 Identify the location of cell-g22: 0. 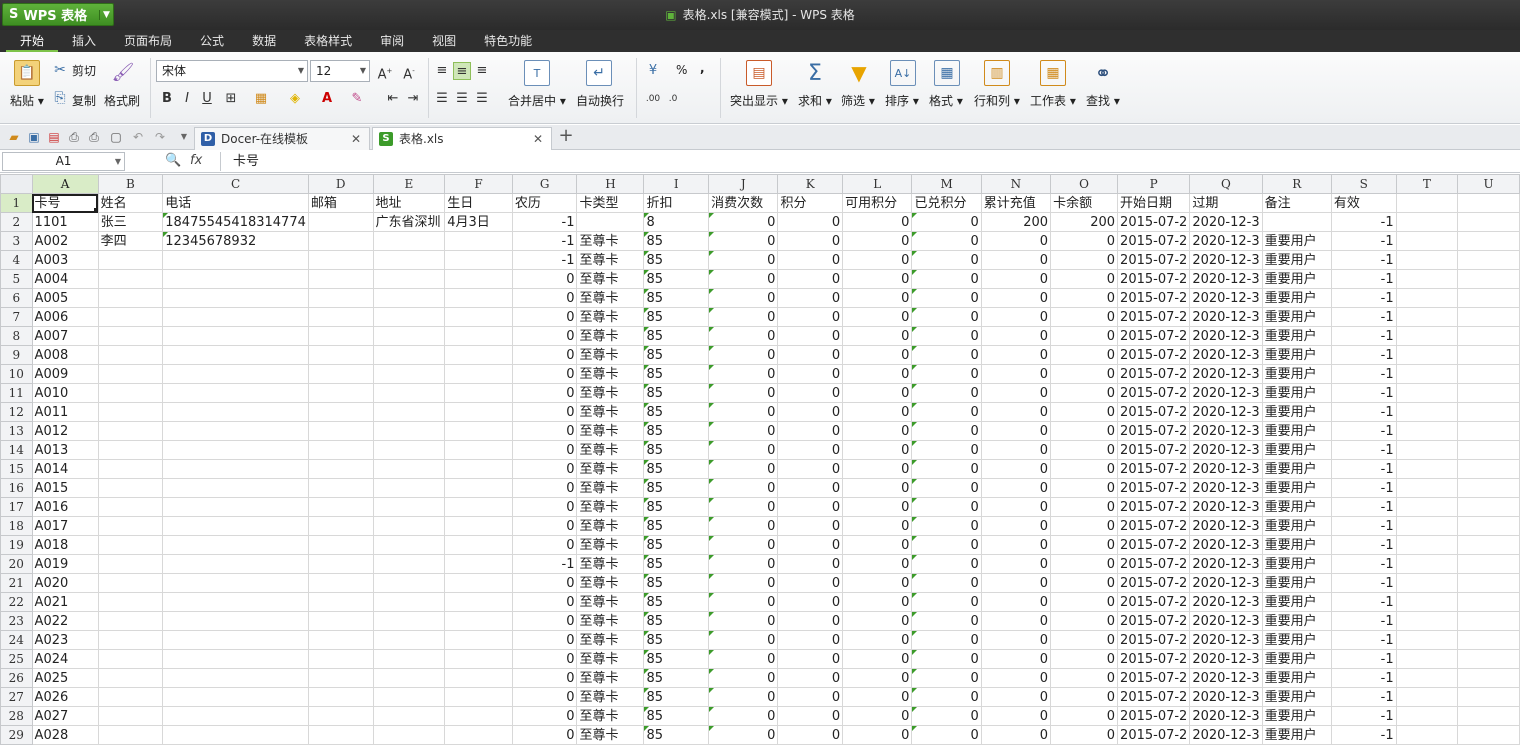
(544, 602).